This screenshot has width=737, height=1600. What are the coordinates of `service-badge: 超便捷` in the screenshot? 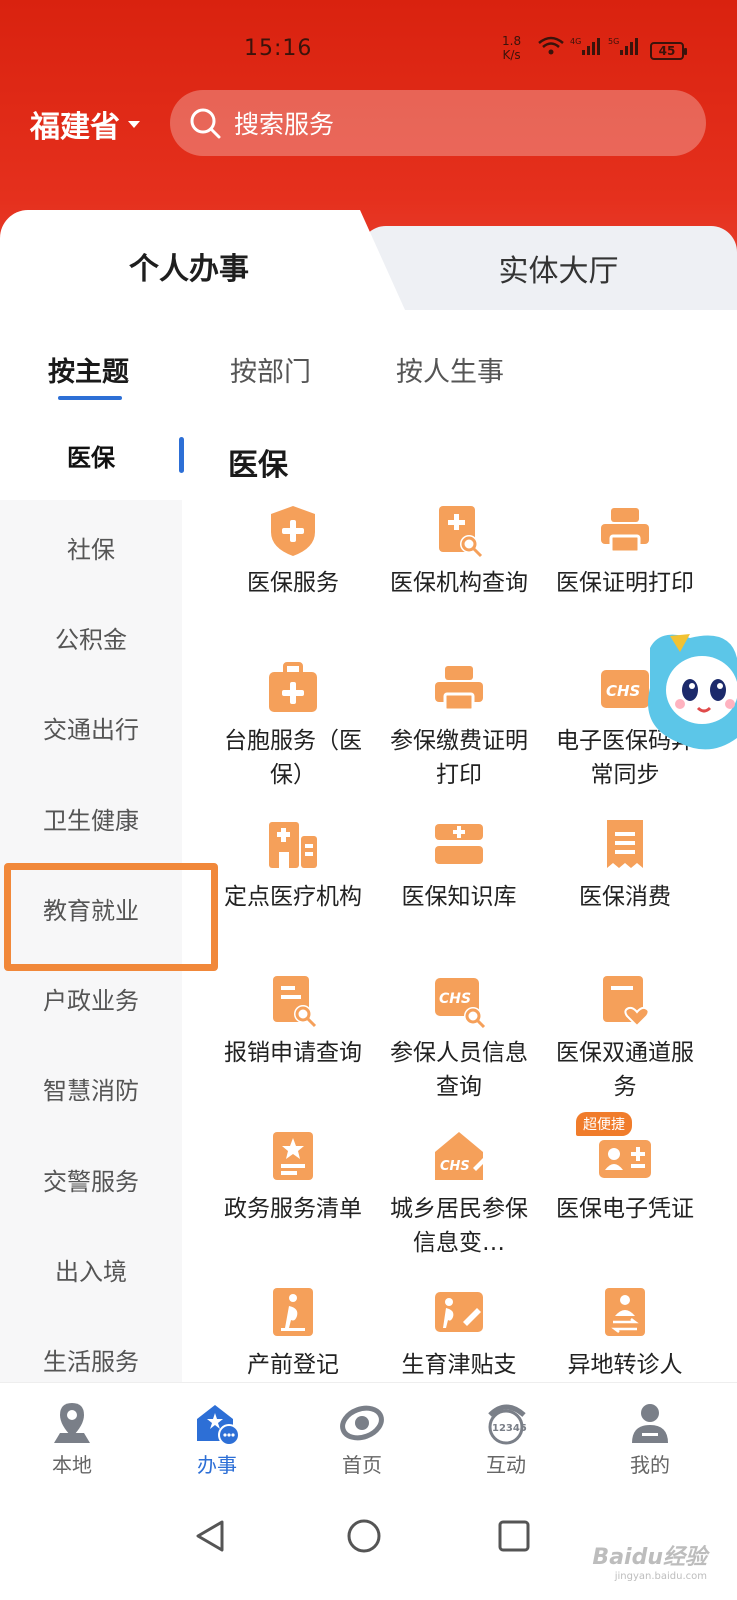 It's located at (604, 1124).